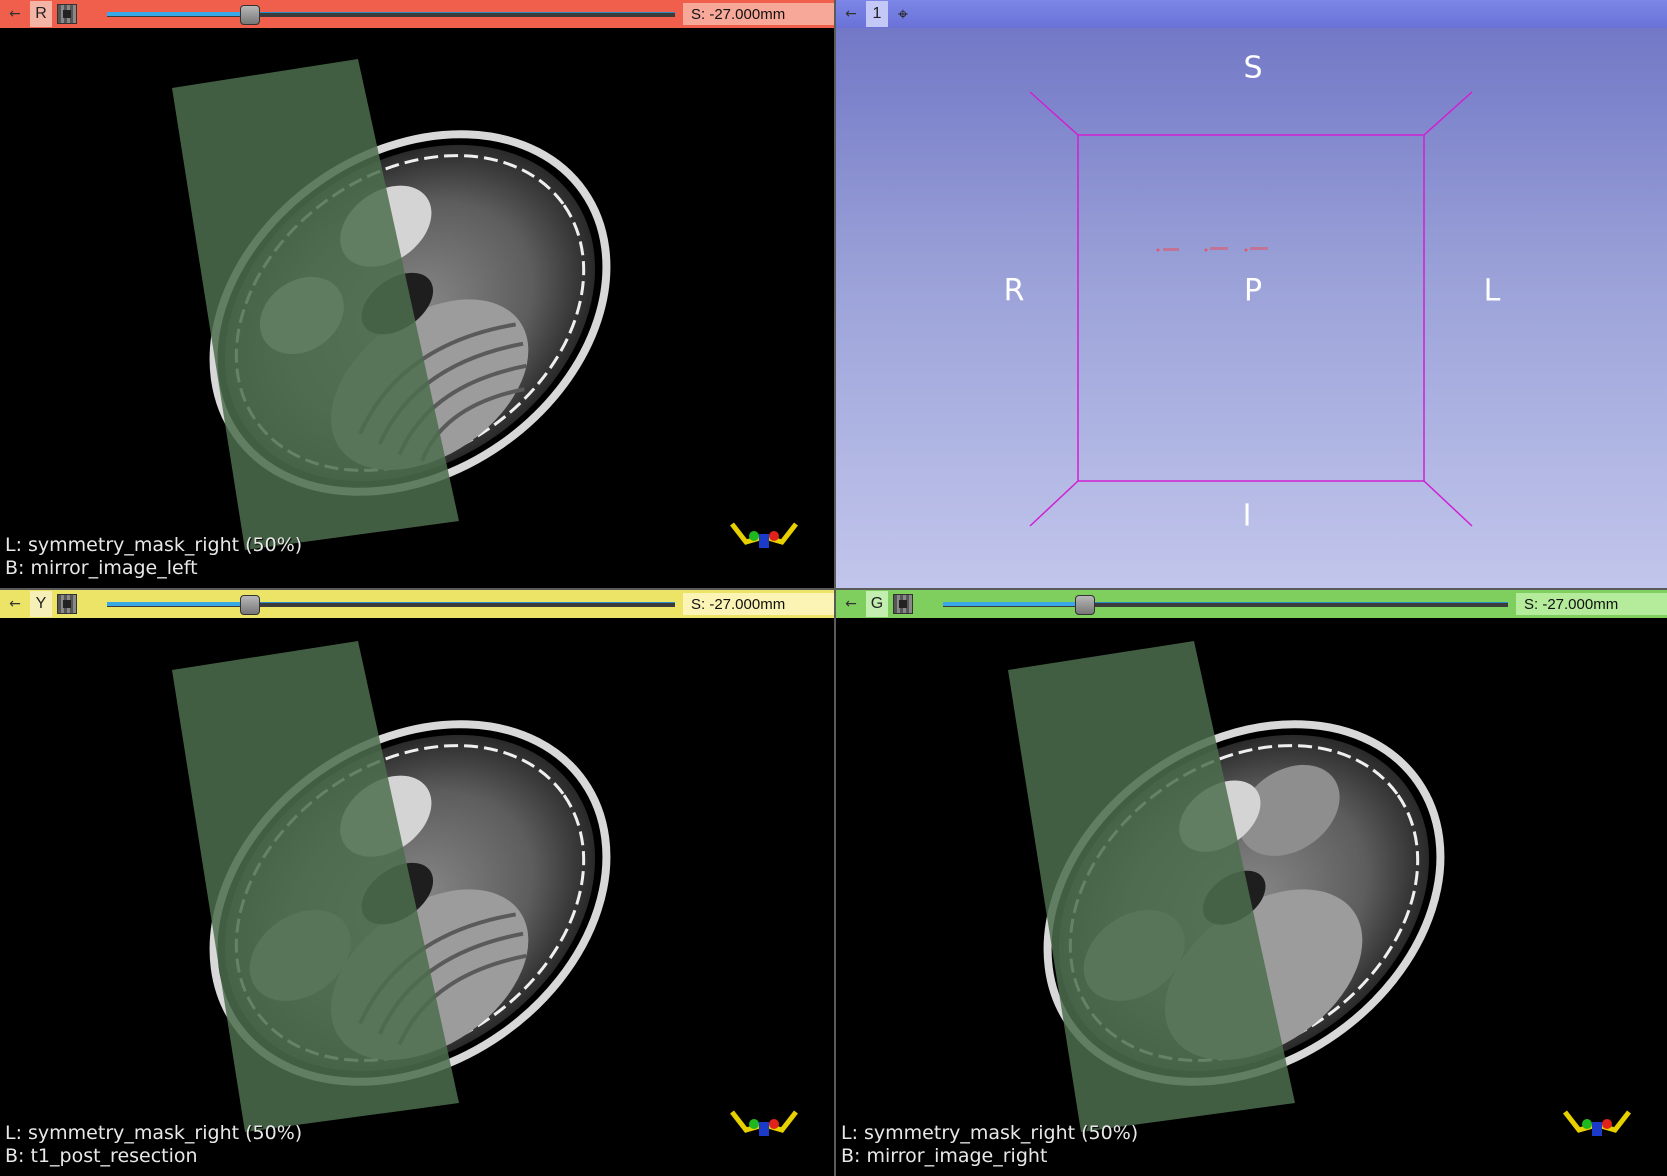  I want to click on threed-controller-bar: ← 1 ⌖, so click(1251, 14).